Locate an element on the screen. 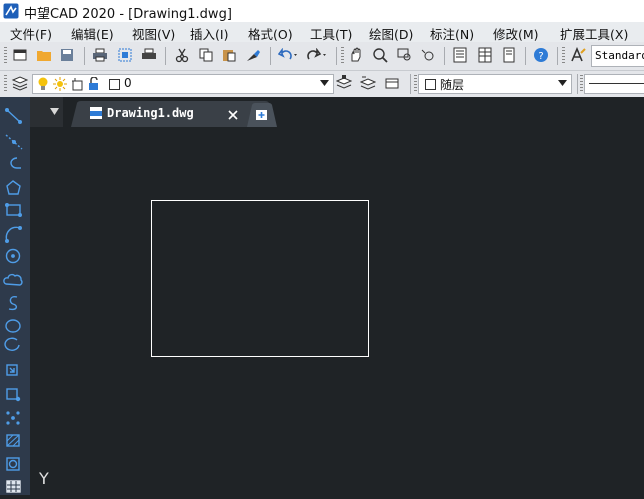  menu-format: 格式(O) is located at coordinates (270, 33).